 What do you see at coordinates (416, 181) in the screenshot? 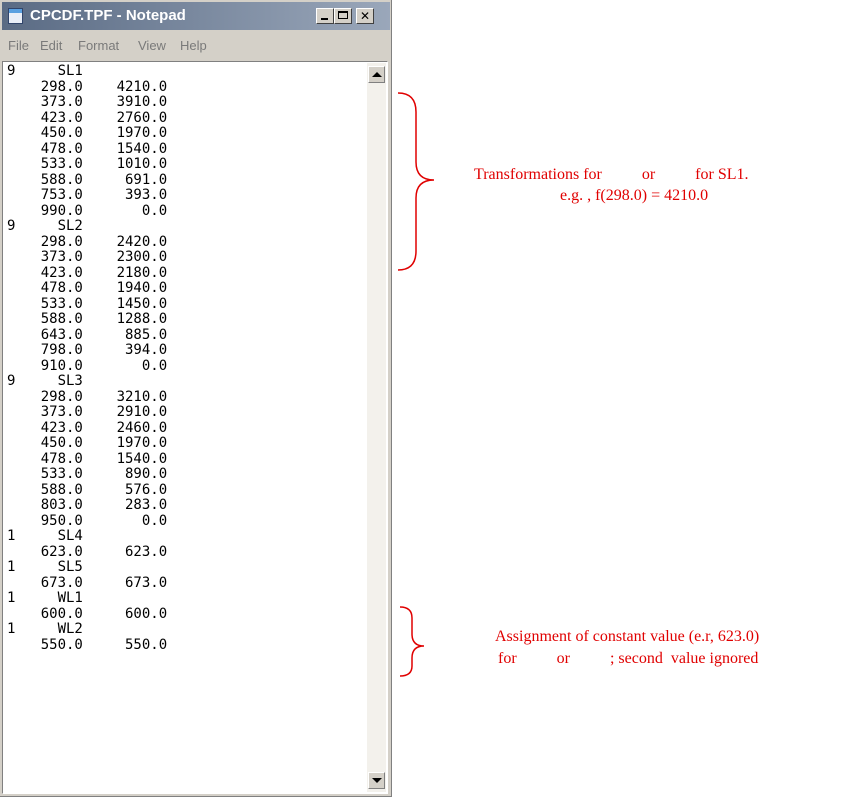
I see `transform-brace` at bounding box center [416, 181].